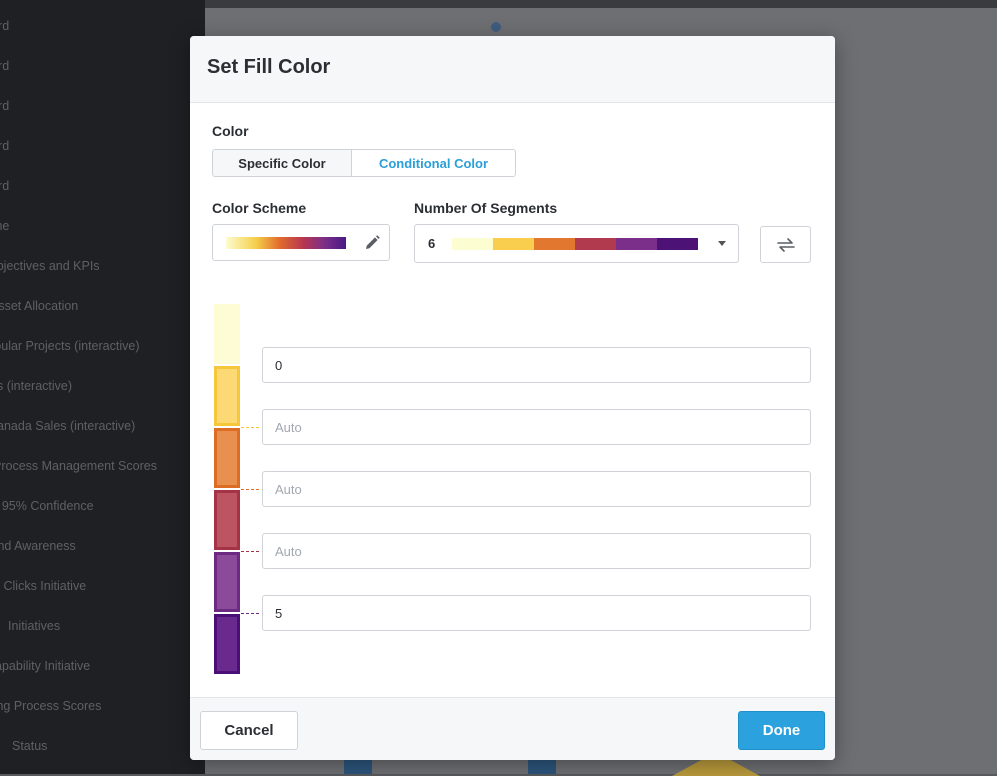  Describe the element at coordinates (102, 266) in the screenshot. I see `sidebar-item: Objectives and KPIs` at that location.